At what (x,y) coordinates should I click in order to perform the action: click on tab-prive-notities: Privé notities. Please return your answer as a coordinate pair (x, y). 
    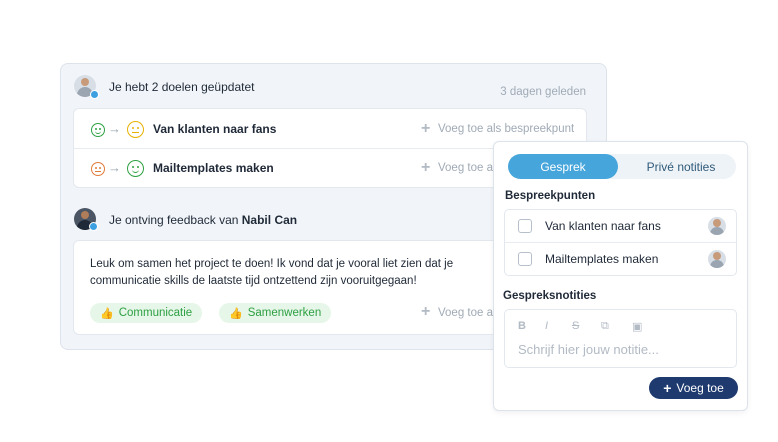
    Looking at the image, I should click on (681, 166).